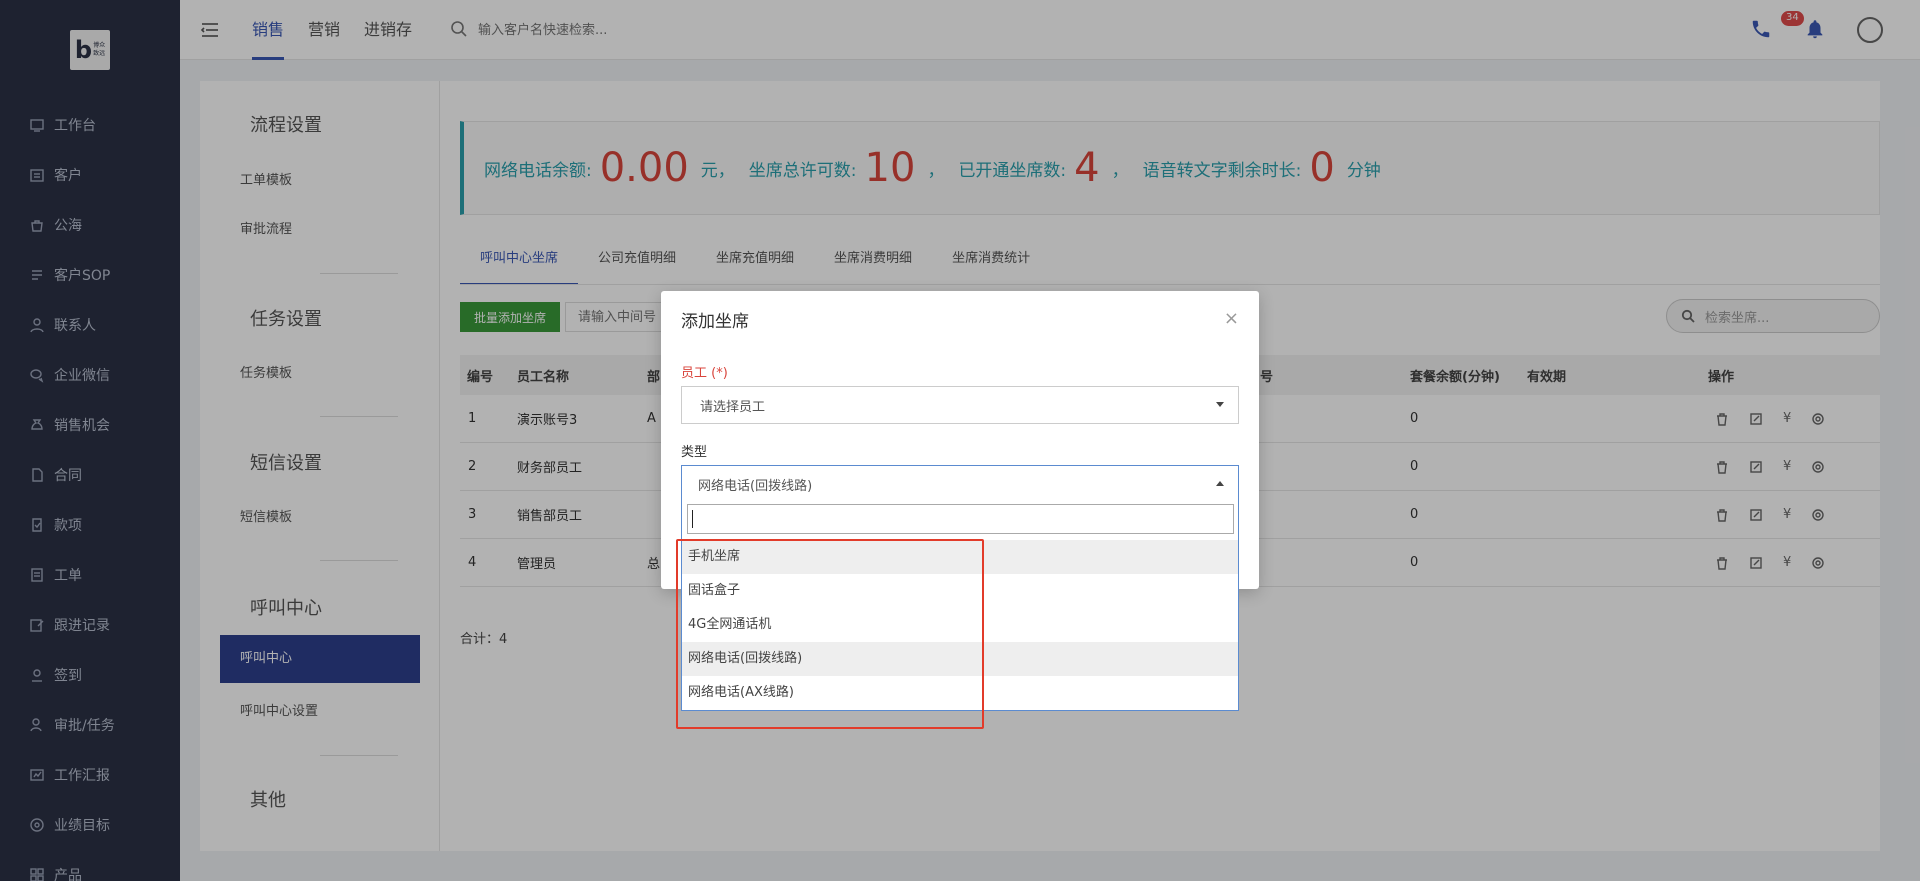 The image size is (1920, 881). Describe the element at coordinates (694, 452) in the screenshot. I see `type-label: 类型` at that location.